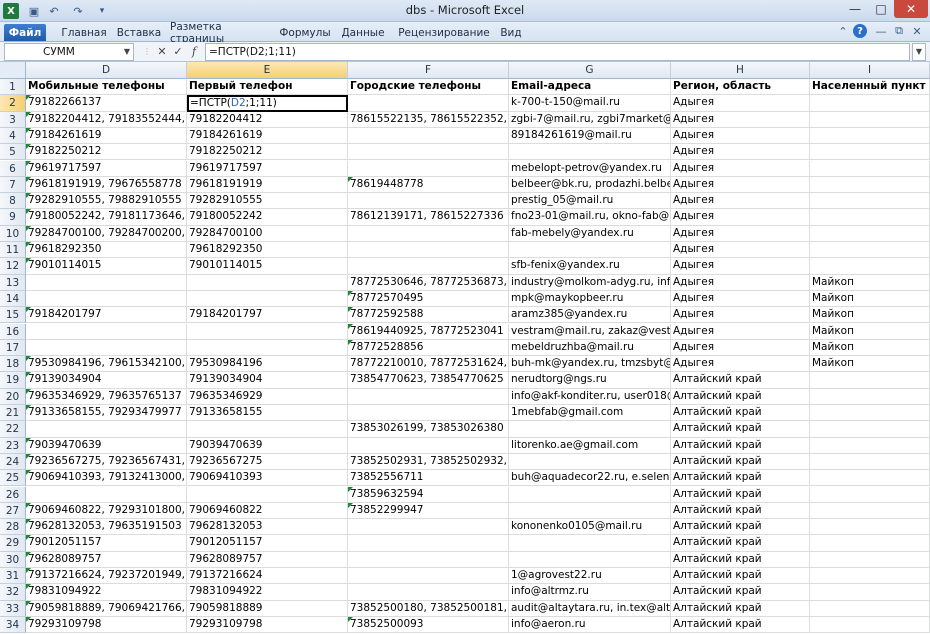 Image resolution: width=930 pixels, height=634 pixels. Describe the element at coordinates (13, 168) in the screenshot. I see `row-header: 6` at that location.